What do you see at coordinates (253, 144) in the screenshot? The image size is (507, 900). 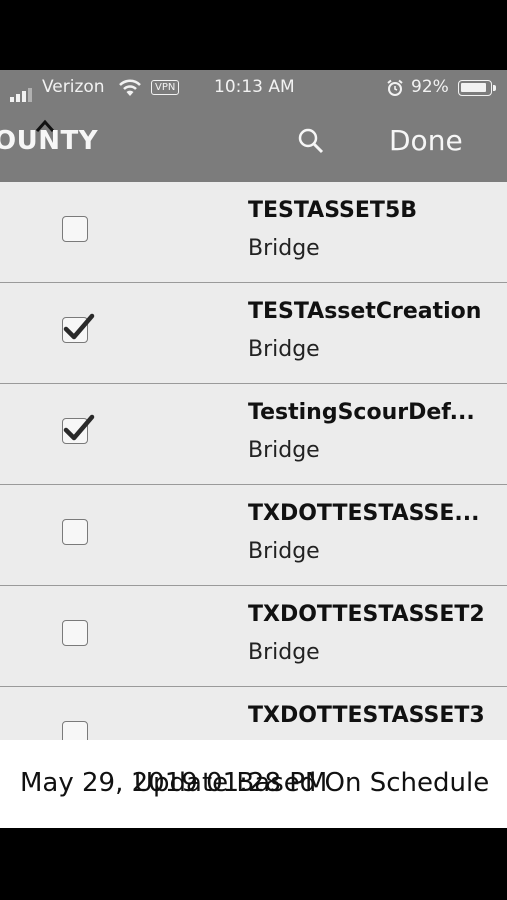 I see `nav-bar: OUNTY Done` at bounding box center [253, 144].